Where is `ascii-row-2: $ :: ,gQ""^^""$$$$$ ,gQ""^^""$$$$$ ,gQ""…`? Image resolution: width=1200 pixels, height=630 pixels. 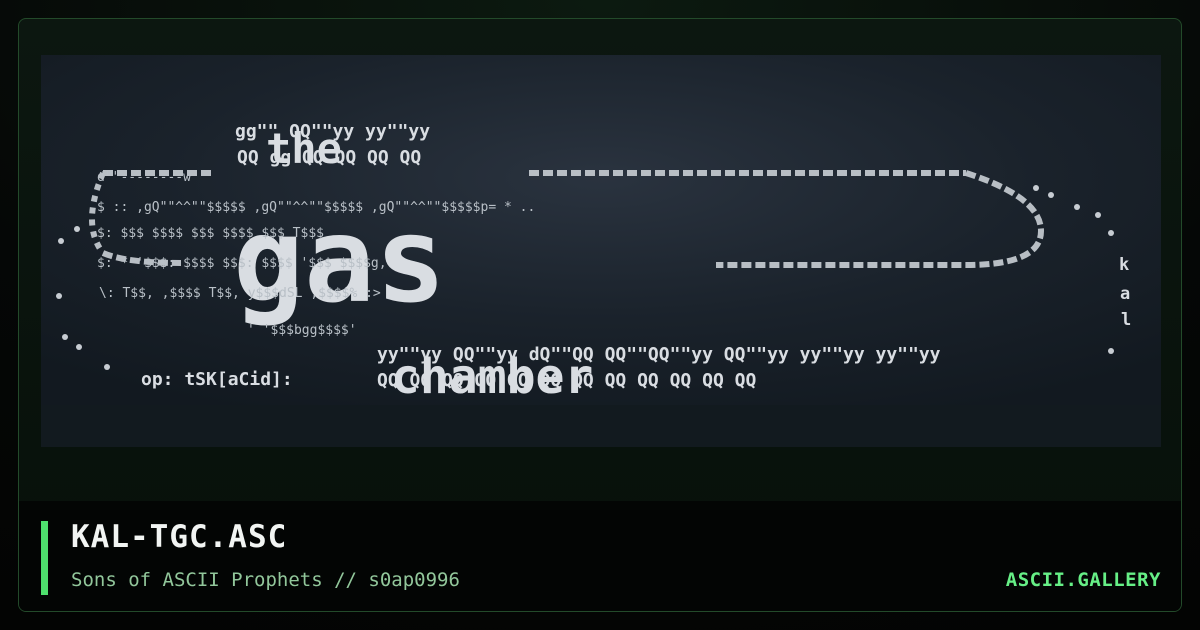
ascii-row-2: $ :: ,gQ""^^""$$$$$ ,gQ""^^""$$$$$ ,gQ""… is located at coordinates (316, 207).